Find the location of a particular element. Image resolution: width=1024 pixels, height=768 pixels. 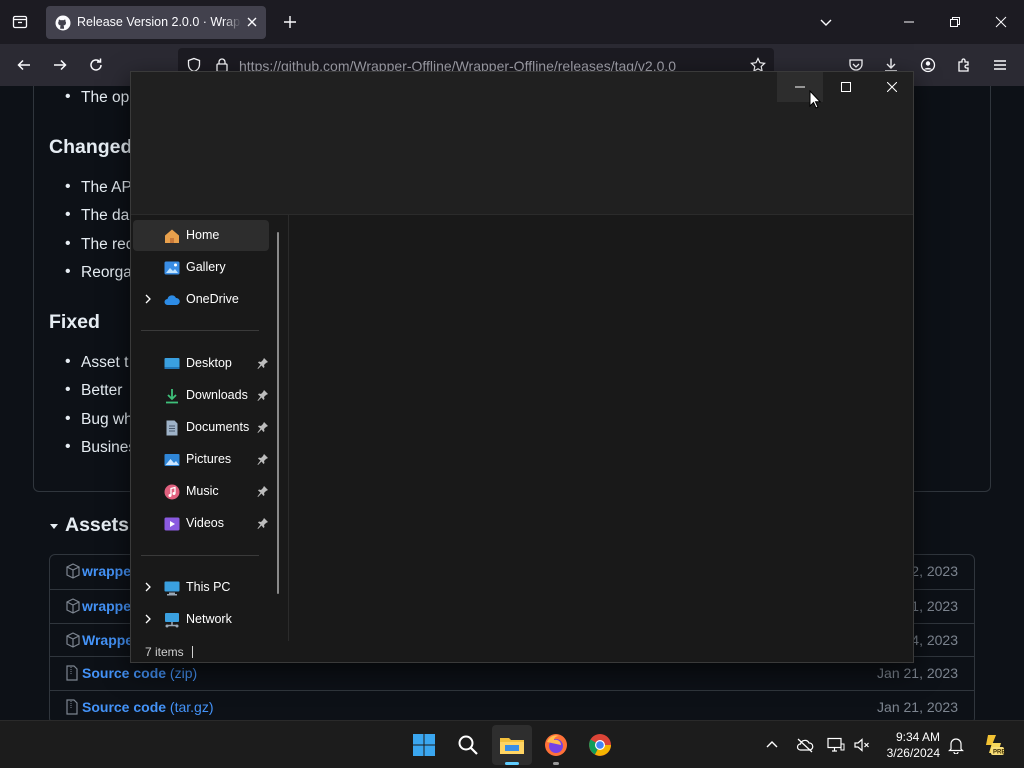

tab-list-icon is located at coordinates (20, 22).